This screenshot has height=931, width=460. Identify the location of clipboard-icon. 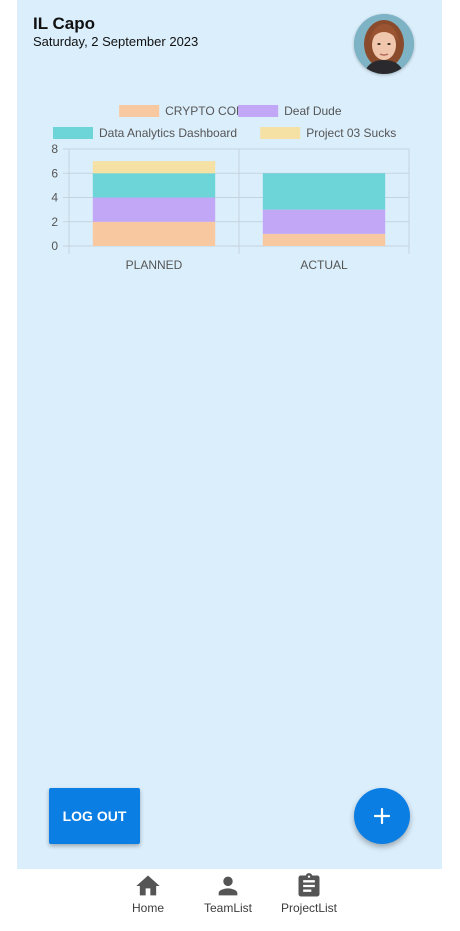
(309, 885).